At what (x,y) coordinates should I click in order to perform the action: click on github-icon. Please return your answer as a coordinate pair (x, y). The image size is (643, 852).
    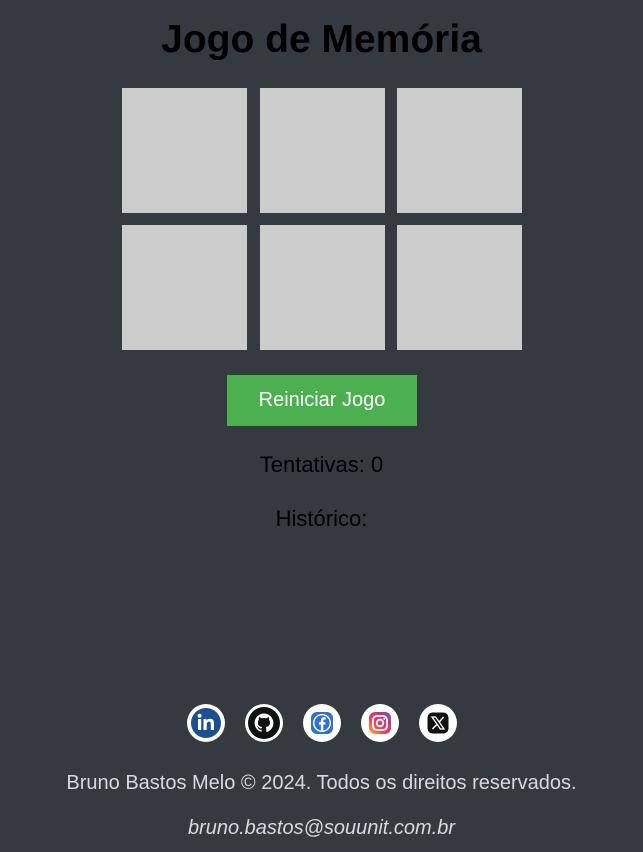
    Looking at the image, I should click on (263, 723).